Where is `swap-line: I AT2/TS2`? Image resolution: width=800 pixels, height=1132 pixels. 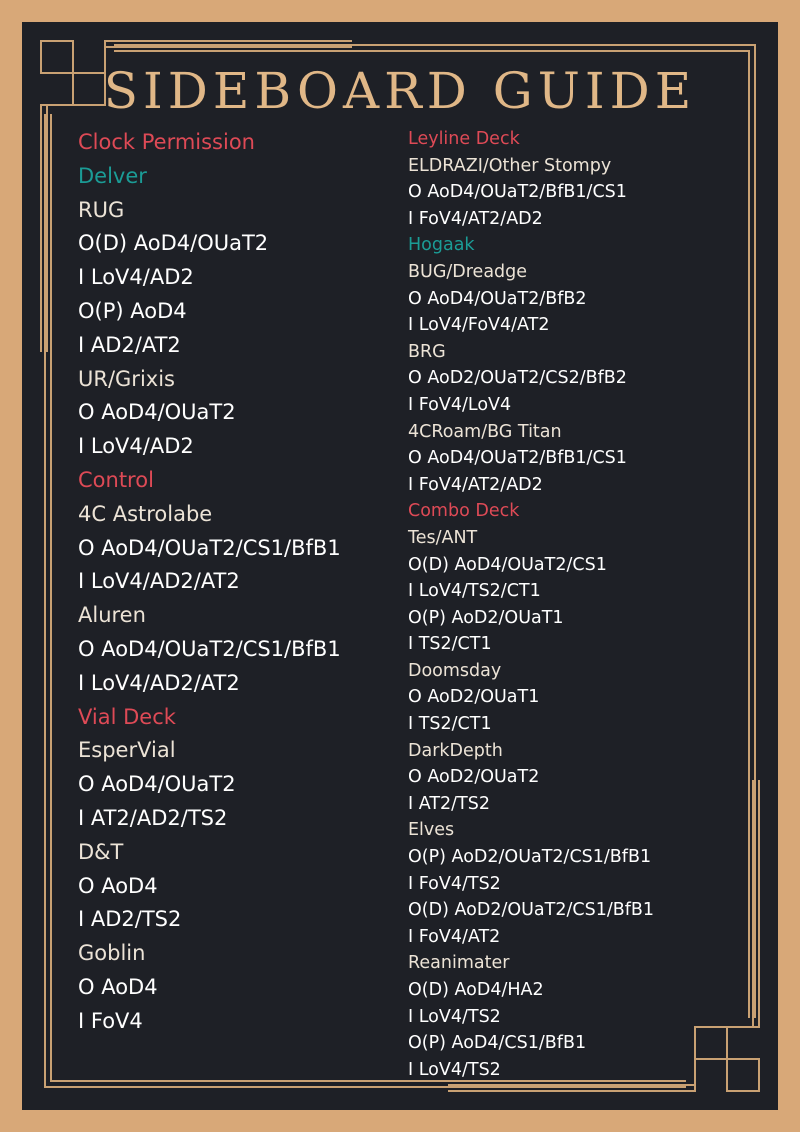
swap-line: I AT2/TS2 is located at coordinates (449, 803).